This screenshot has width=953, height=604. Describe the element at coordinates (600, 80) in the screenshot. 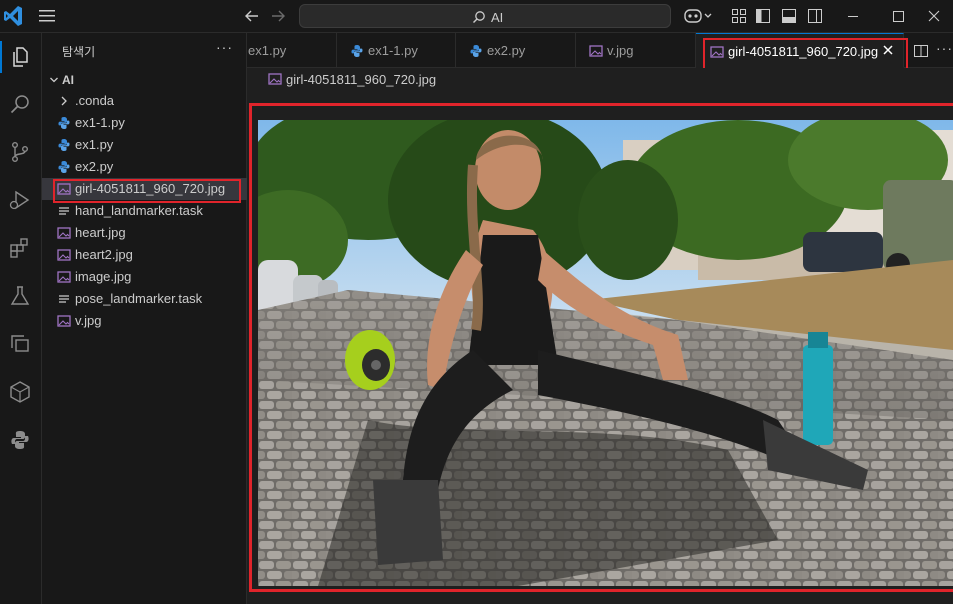

I see `breadcrumb: girl-4051811_960_720.jpg` at that location.